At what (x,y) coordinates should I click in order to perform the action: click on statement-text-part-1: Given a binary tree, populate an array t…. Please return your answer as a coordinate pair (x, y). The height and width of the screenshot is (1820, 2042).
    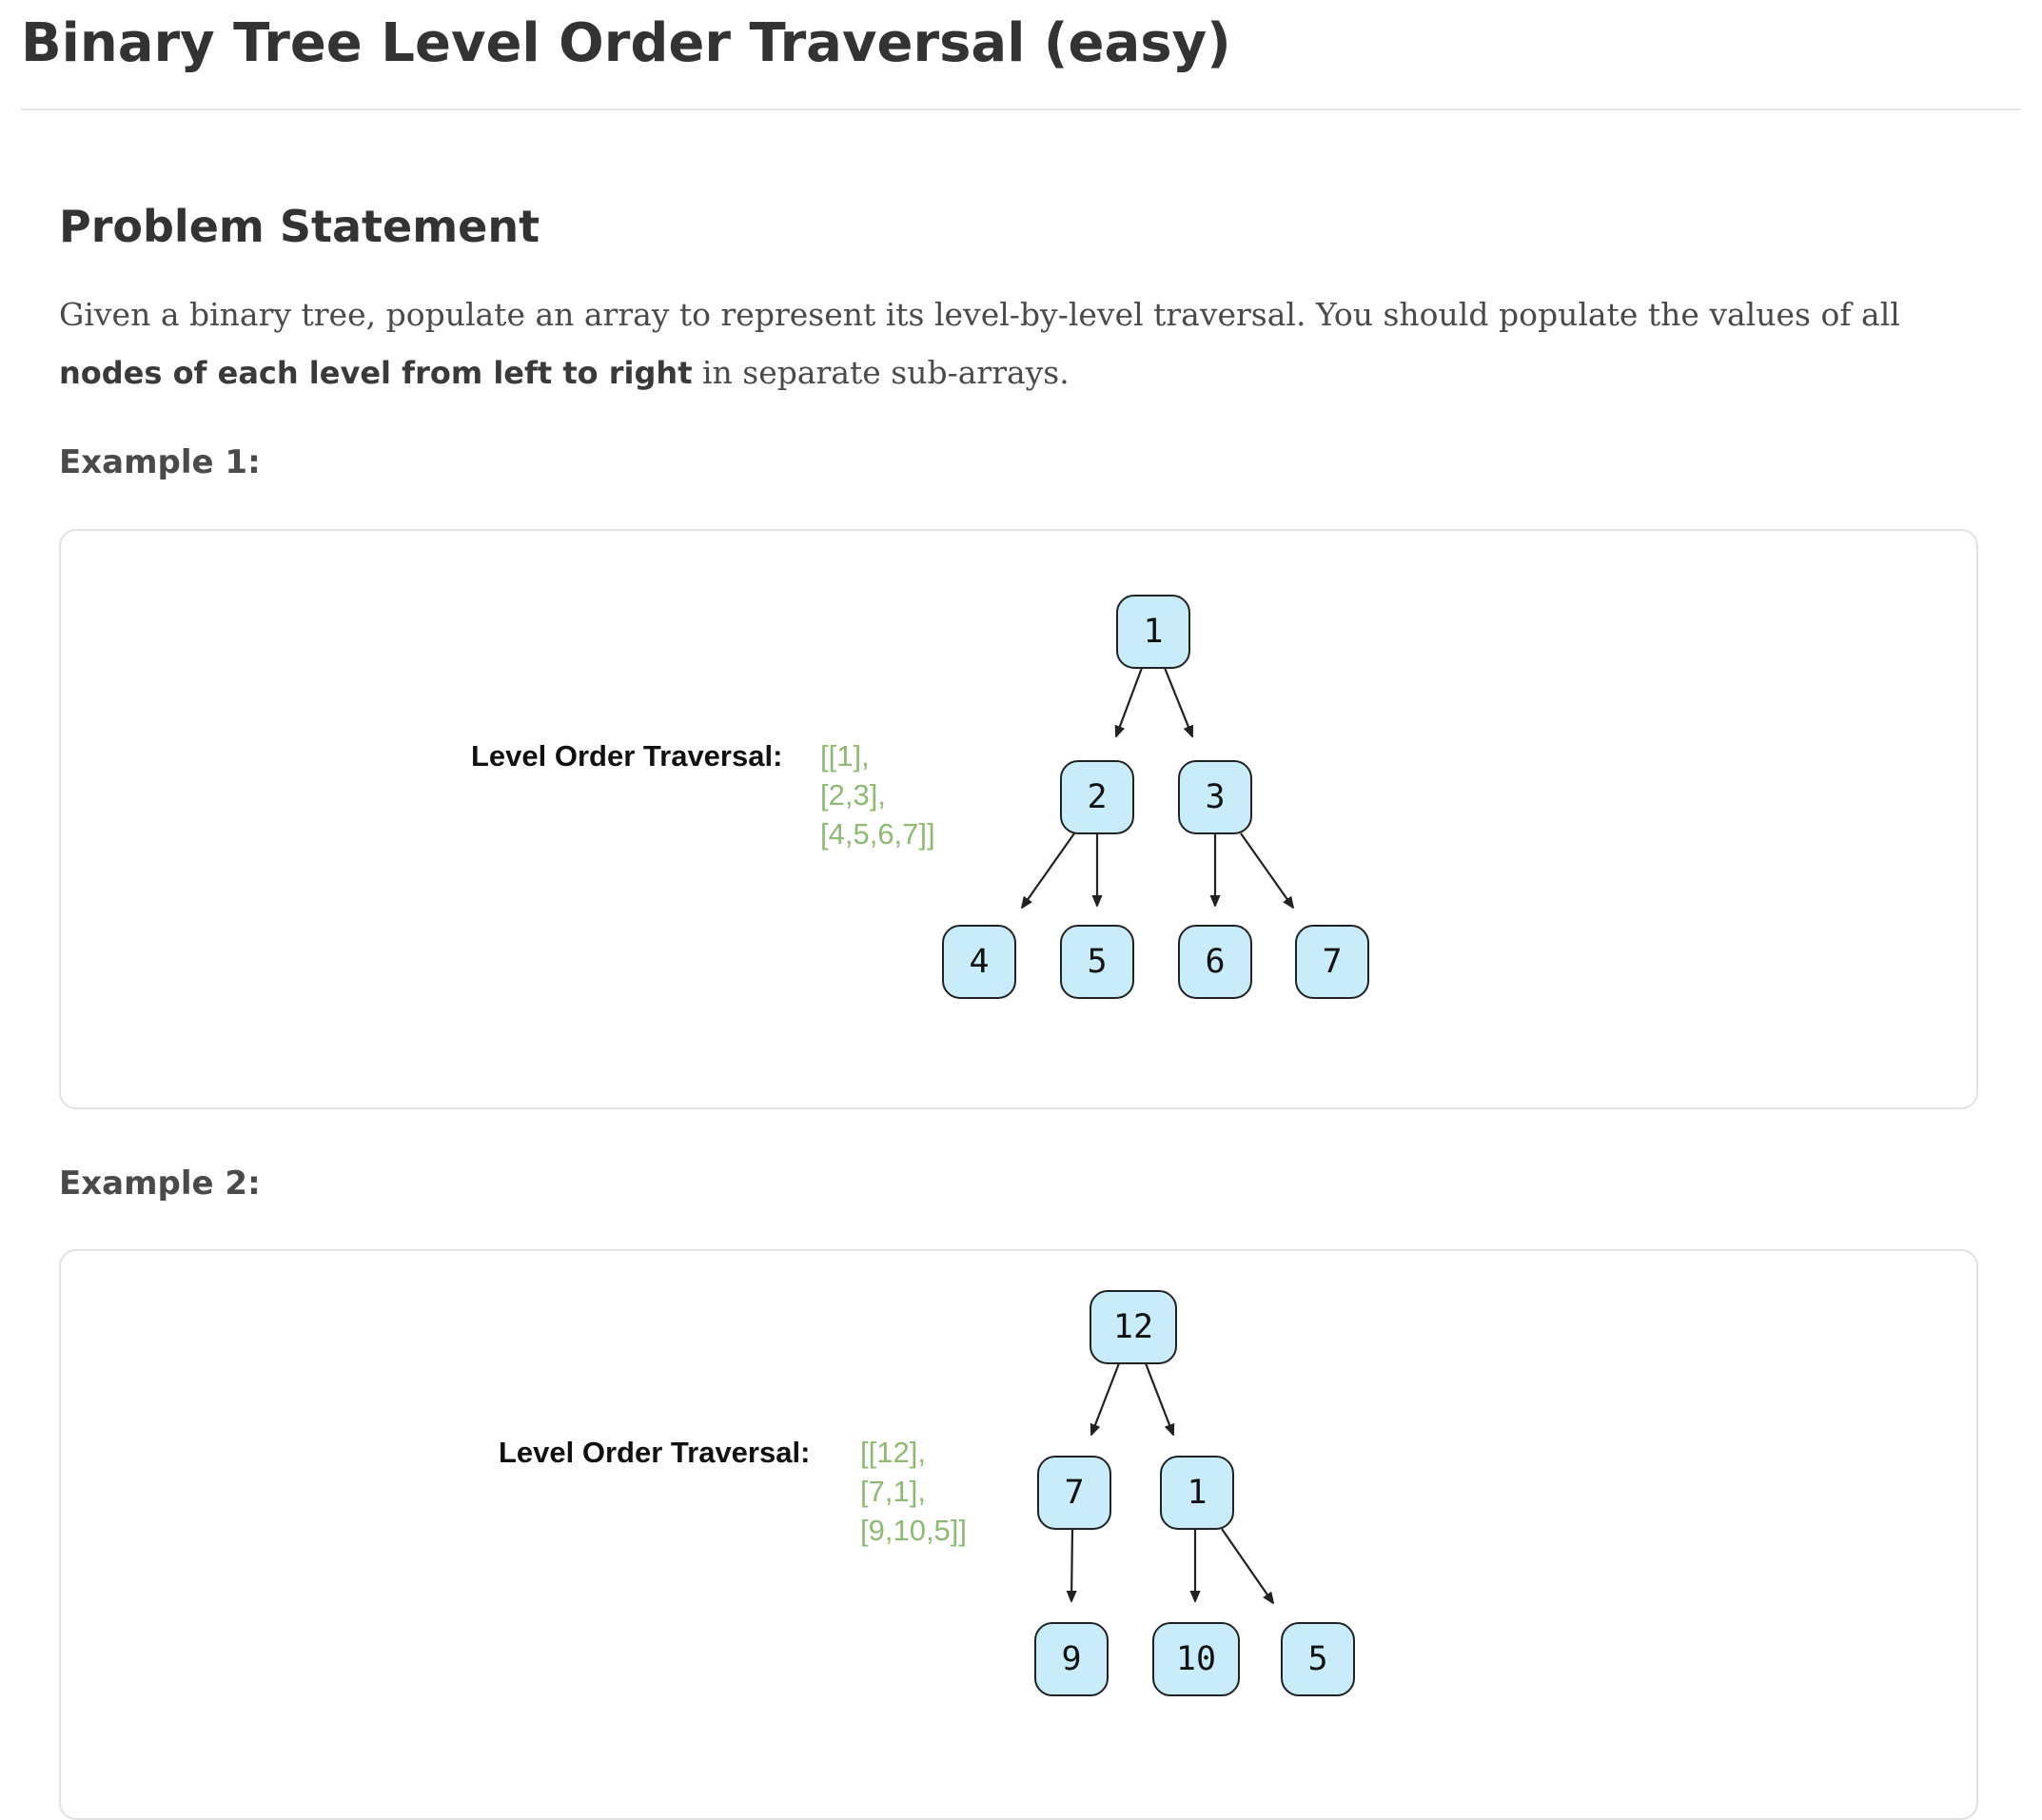
    Looking at the image, I should click on (980, 314).